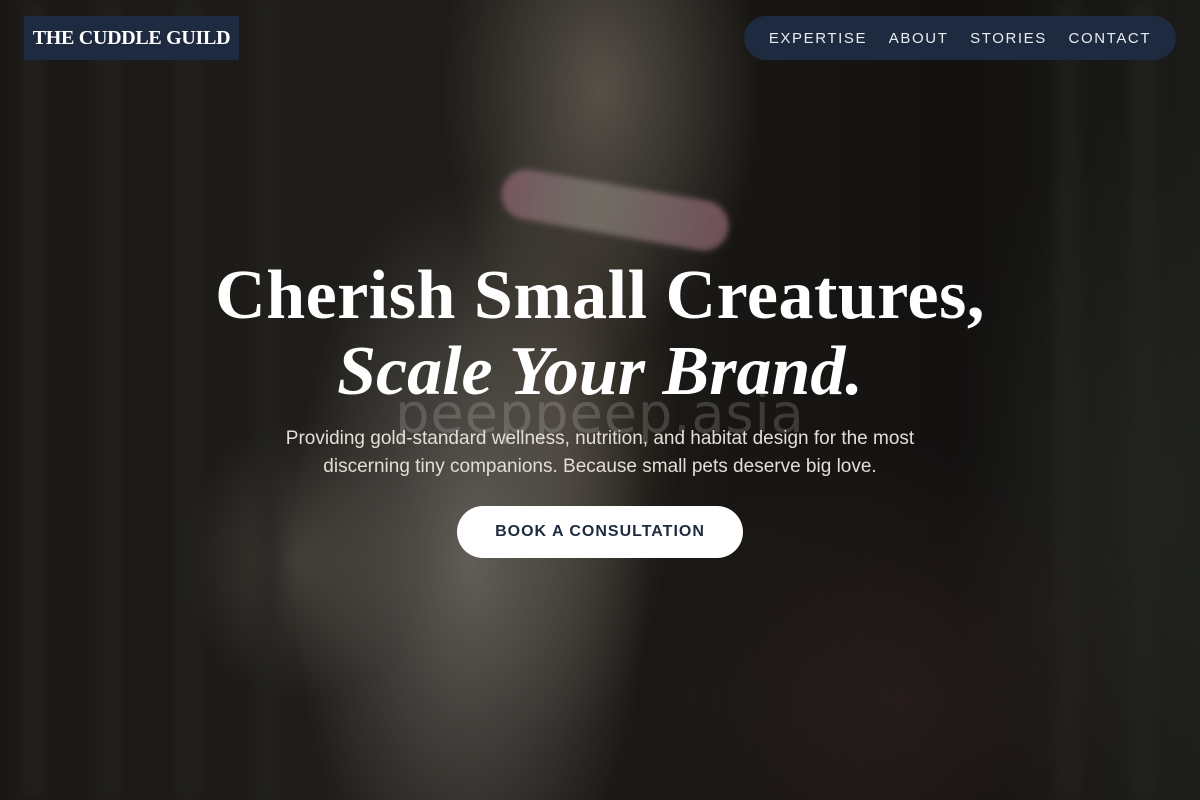 This screenshot has height=800, width=1200. Describe the element at coordinates (1008, 38) in the screenshot. I see `nav-link-stories: STORIES` at that location.